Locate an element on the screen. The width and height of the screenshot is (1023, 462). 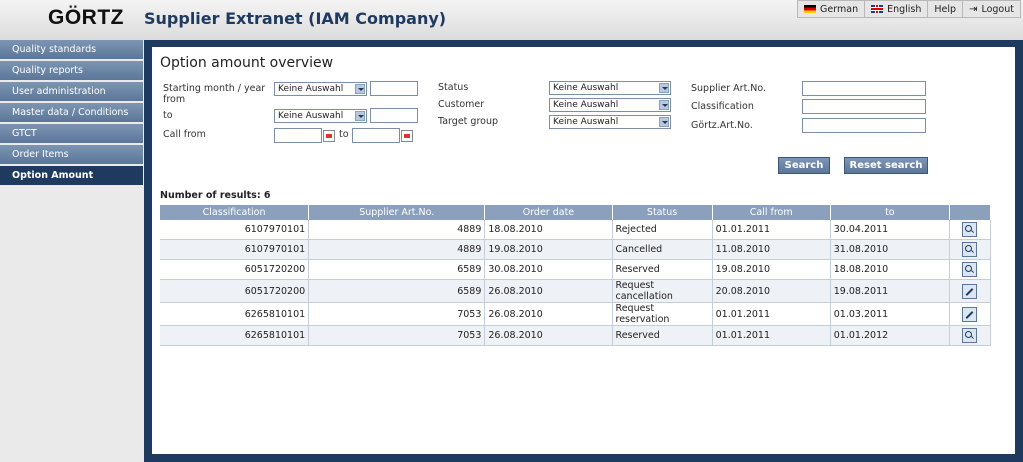
cell-order-date: 19.08.2010 is located at coordinates (548, 249).